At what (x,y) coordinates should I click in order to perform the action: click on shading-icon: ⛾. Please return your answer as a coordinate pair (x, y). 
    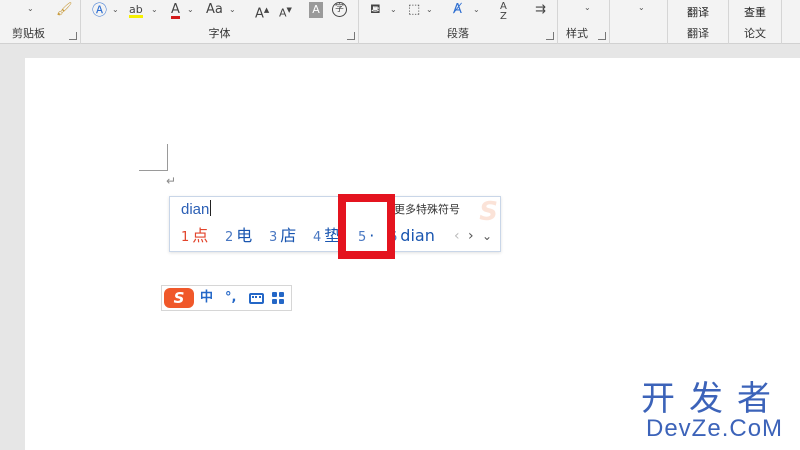
    Looking at the image, I should click on (375, 10).